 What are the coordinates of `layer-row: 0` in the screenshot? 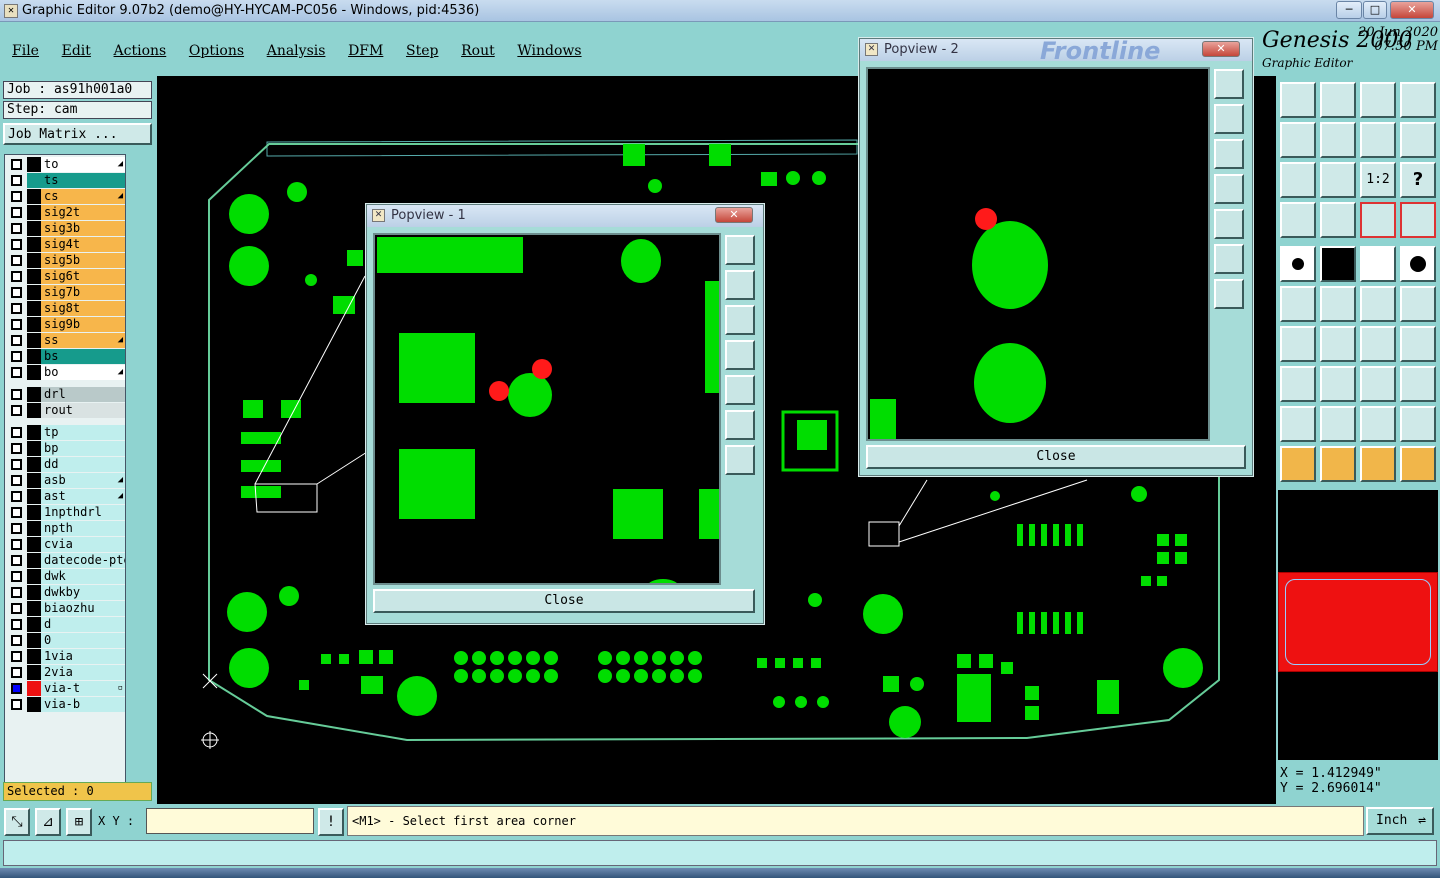 It's located at (66, 640).